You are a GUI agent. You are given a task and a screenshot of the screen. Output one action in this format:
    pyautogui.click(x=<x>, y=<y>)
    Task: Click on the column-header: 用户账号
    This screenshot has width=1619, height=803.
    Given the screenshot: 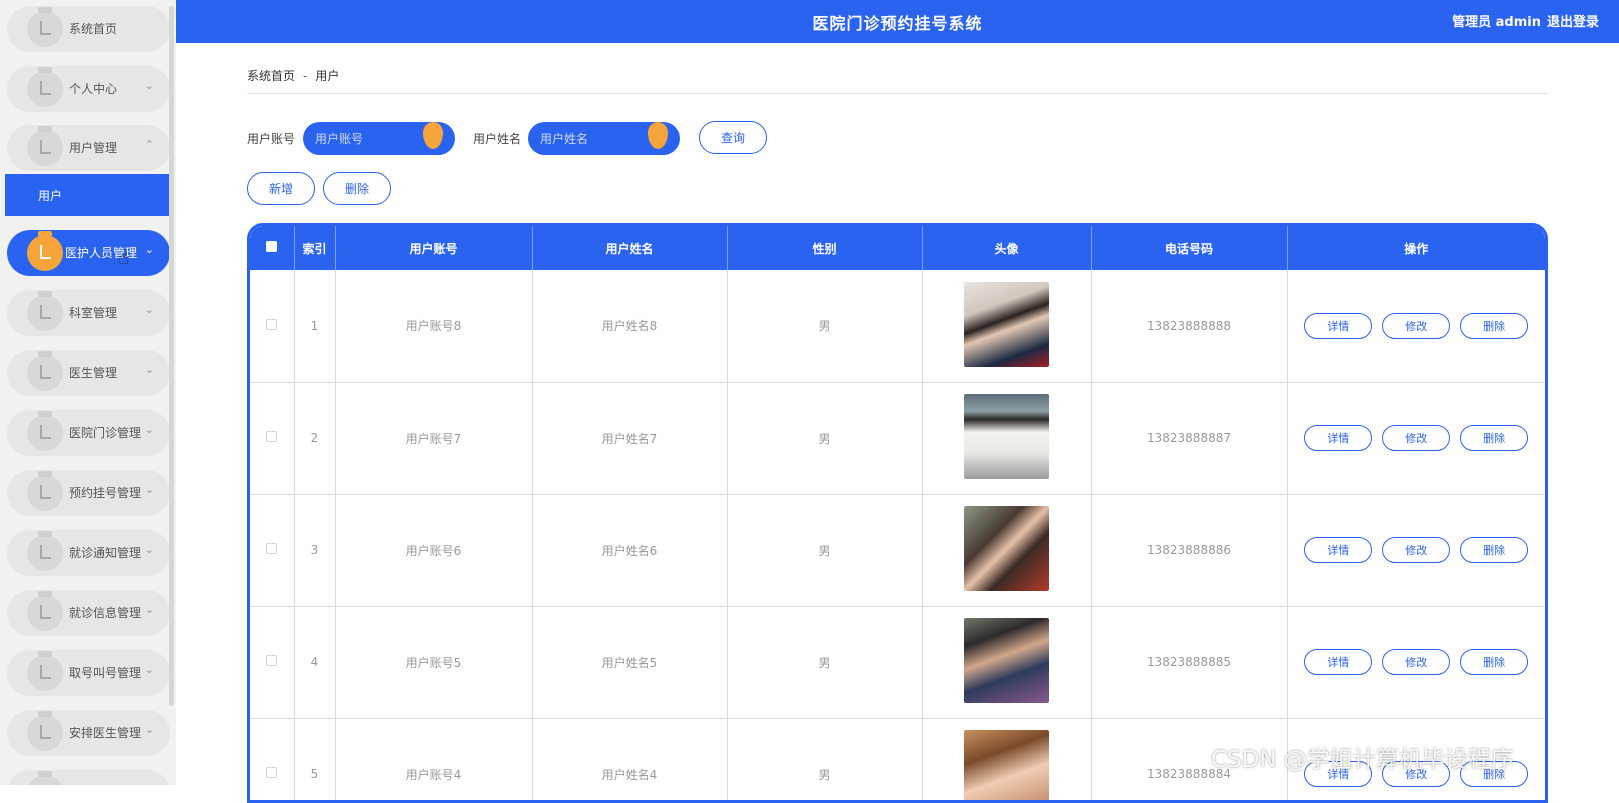 What is the action you would take?
    pyautogui.click(x=434, y=248)
    